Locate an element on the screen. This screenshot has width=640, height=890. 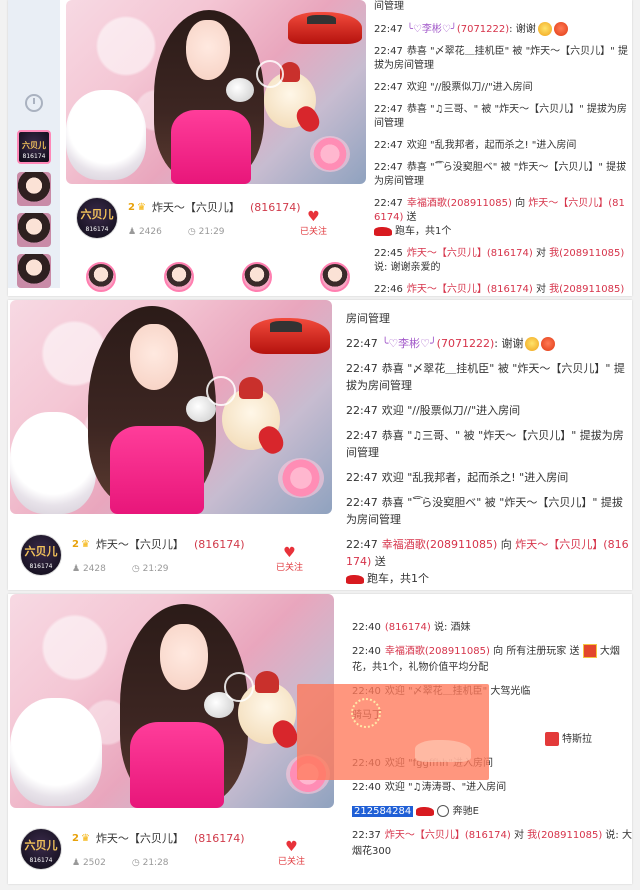
message-text: (816174) is located at coordinates (408, 627).